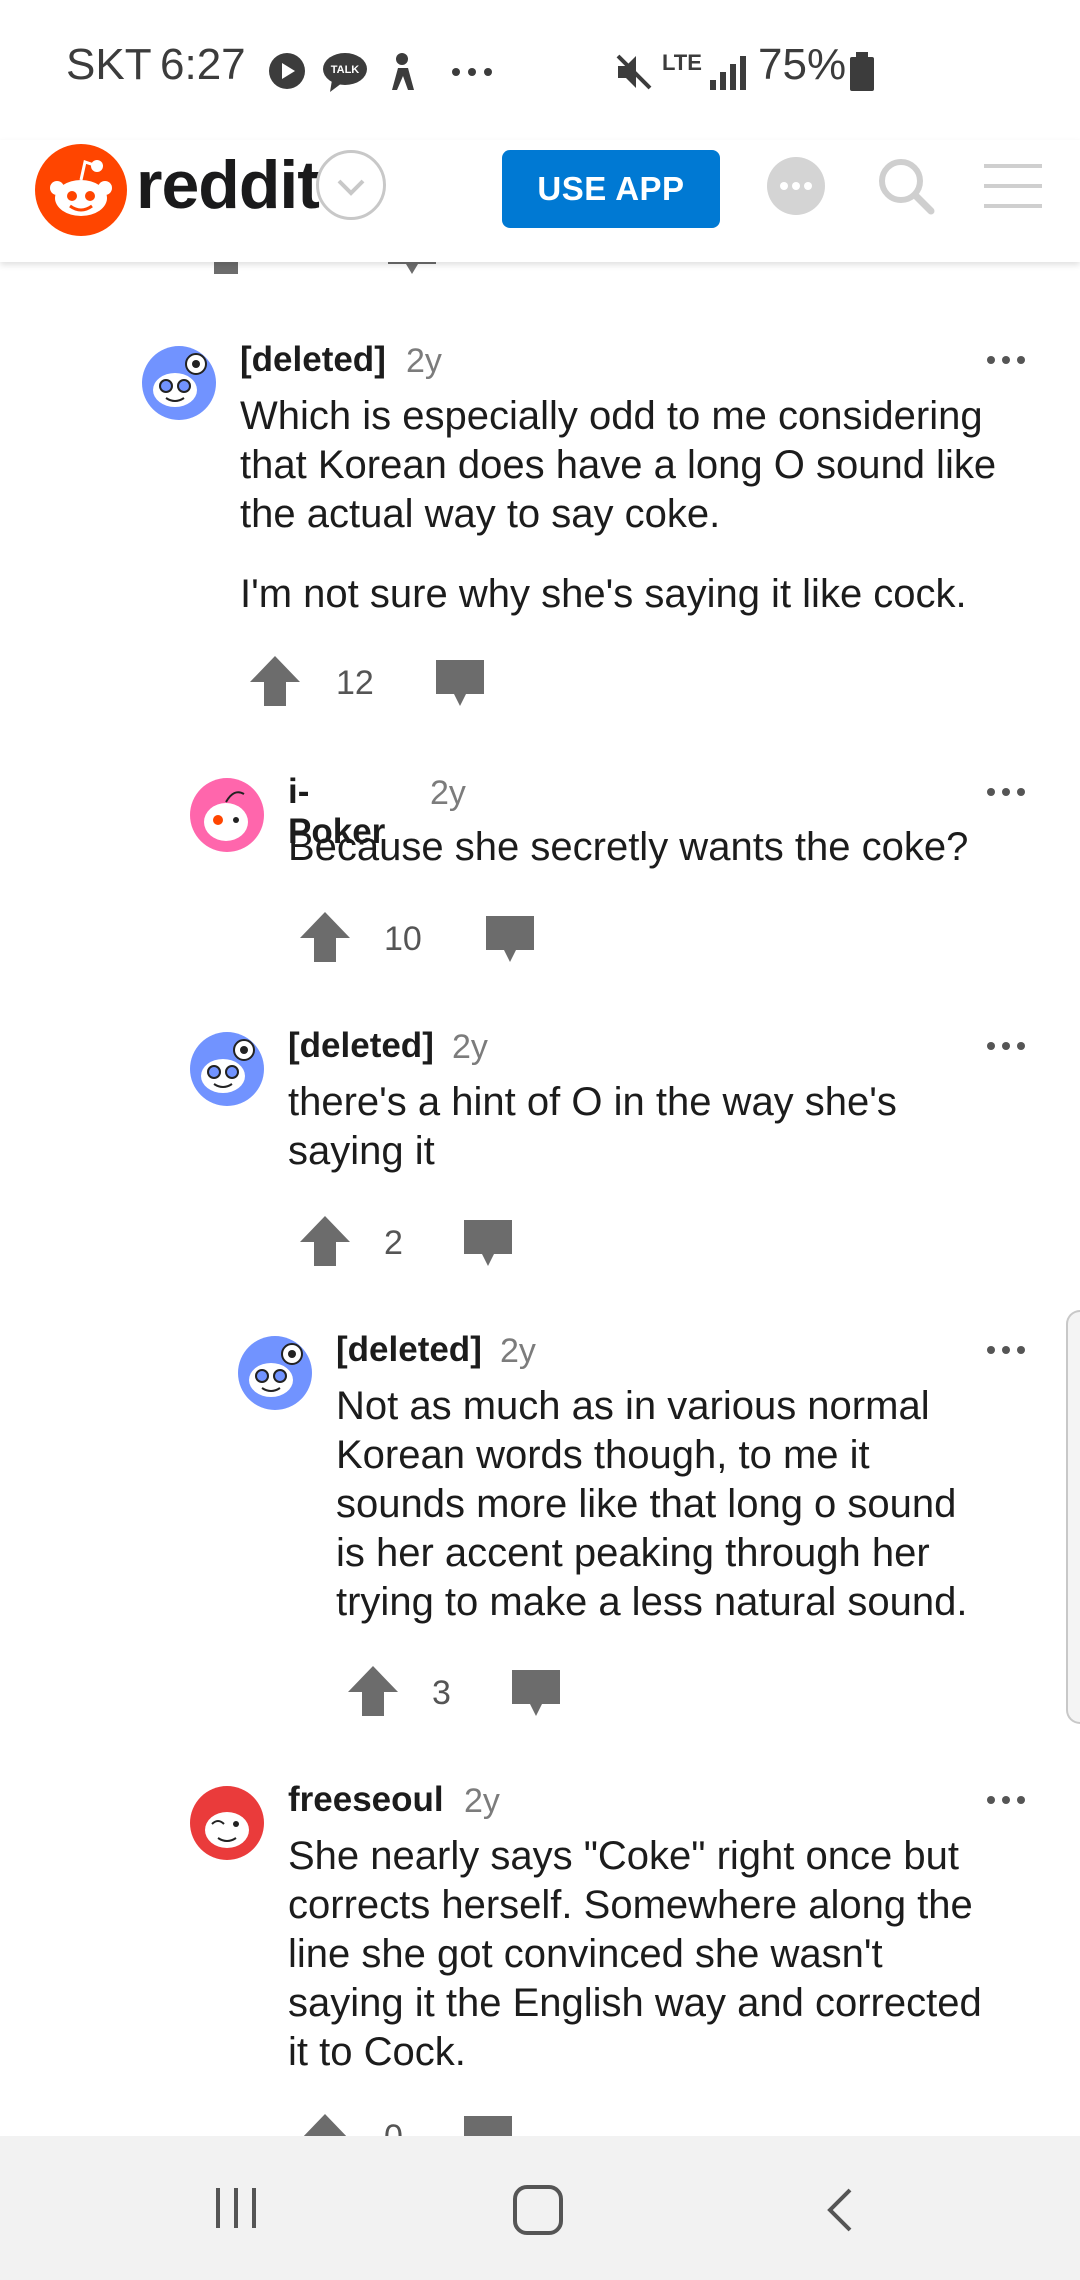 The image size is (1080, 2280). Describe the element at coordinates (592, 1102) in the screenshot. I see `comment-body-line: there's a hint of O in the way she's` at that location.